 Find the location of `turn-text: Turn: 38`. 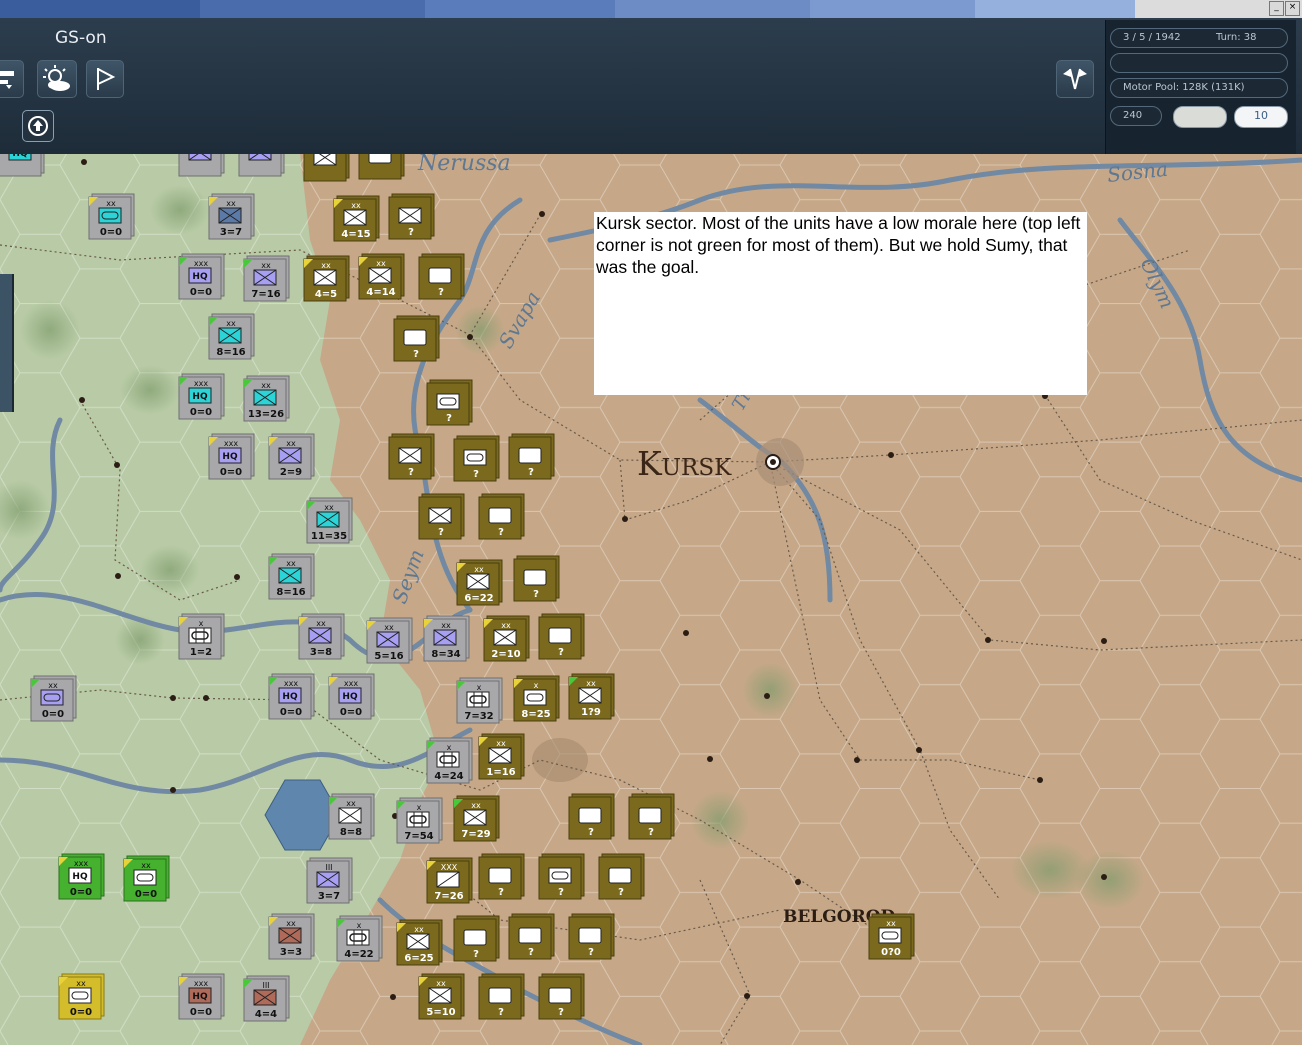

turn-text: Turn: 38 is located at coordinates (1236, 37).